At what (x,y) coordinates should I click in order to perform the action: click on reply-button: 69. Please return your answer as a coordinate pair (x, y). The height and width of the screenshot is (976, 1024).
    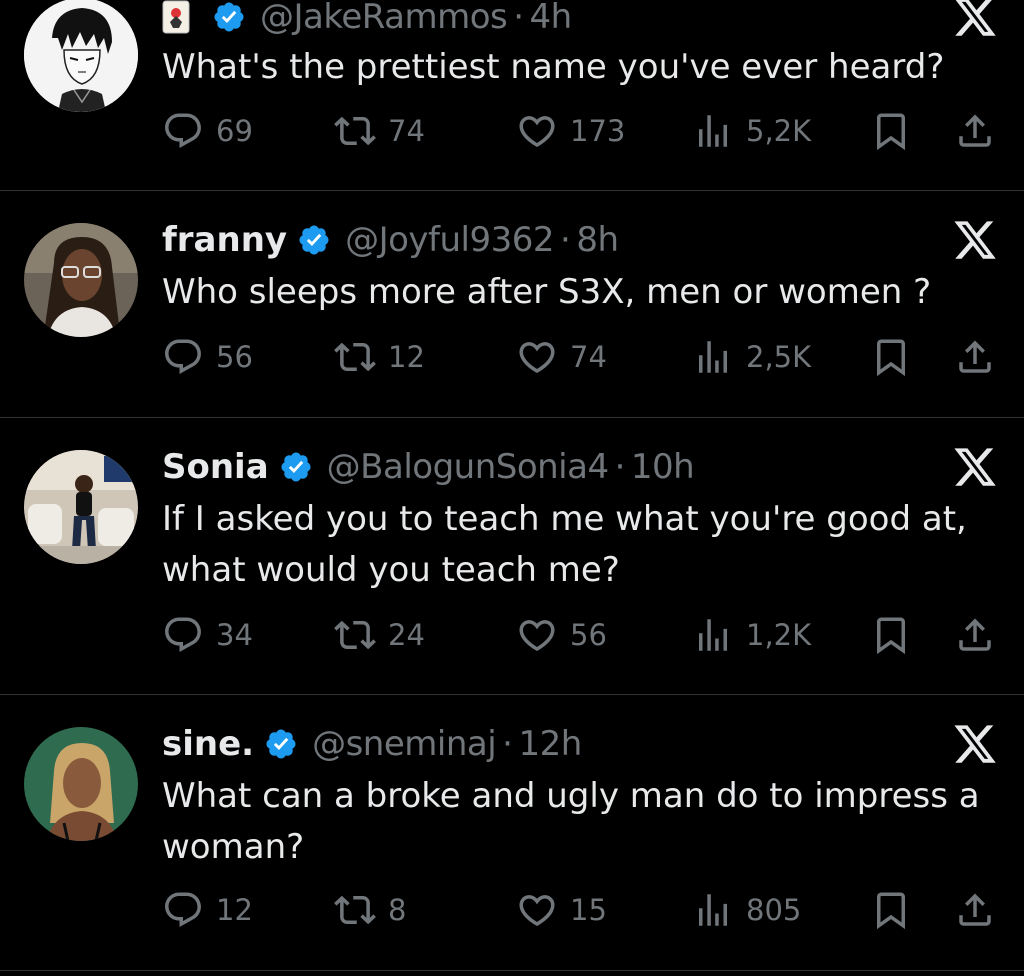
    Looking at the image, I should click on (207, 131).